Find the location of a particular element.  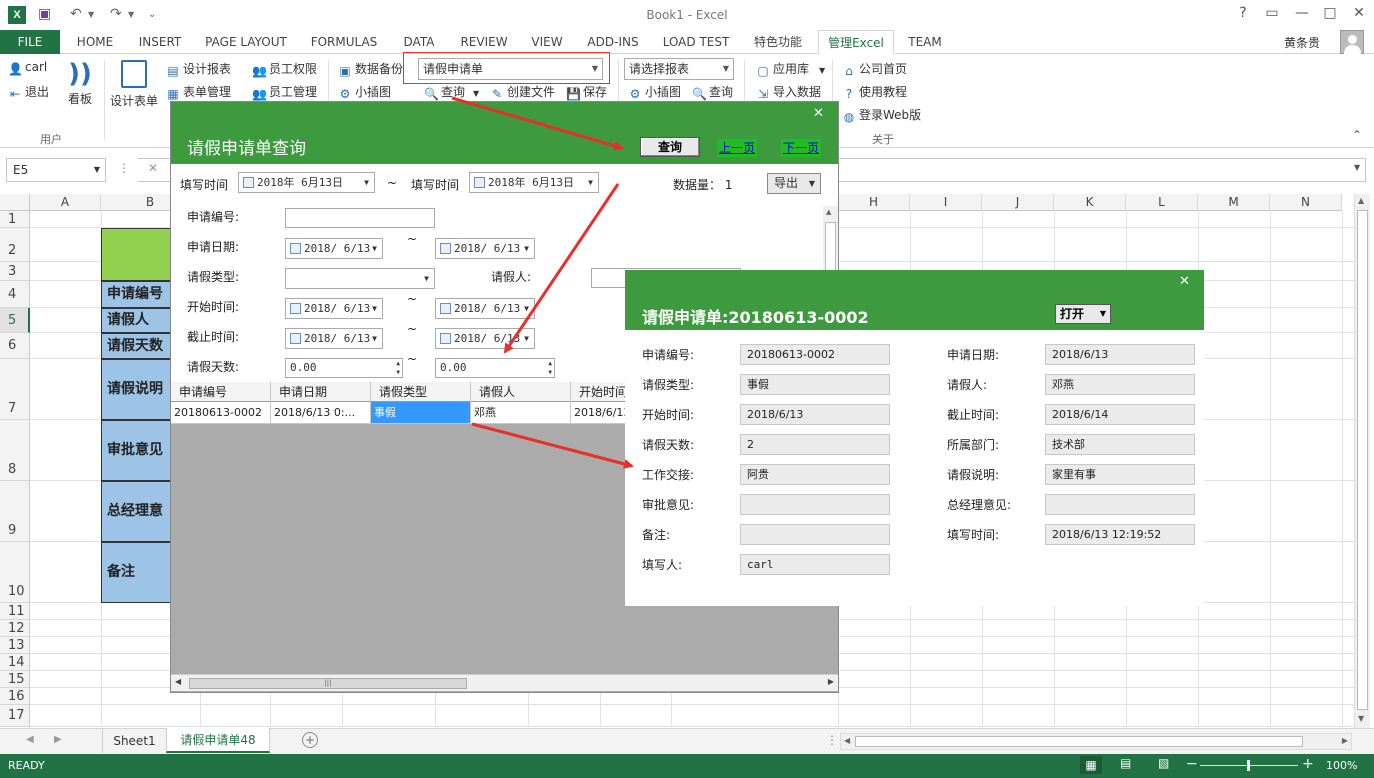

arrow-to-results is located at coordinates (561, 268).